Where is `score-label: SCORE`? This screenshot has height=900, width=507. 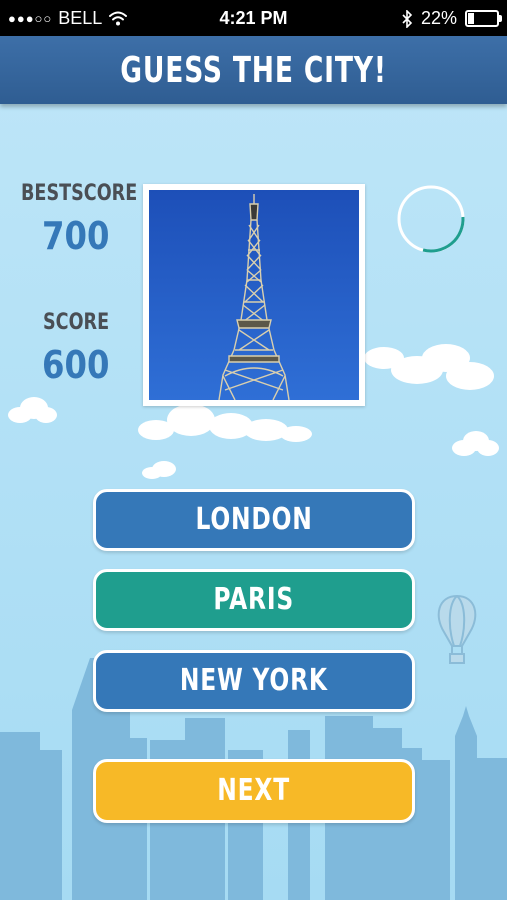
score-label: SCORE is located at coordinates (76, 322).